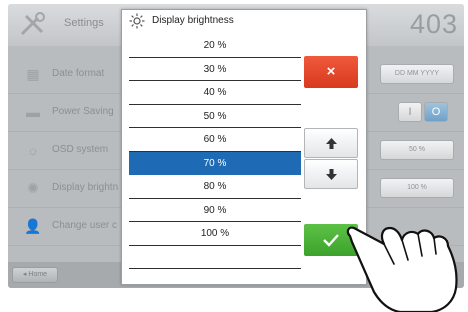 The image size is (468, 312). I want to click on brightness-option: 90 %, so click(215, 210).